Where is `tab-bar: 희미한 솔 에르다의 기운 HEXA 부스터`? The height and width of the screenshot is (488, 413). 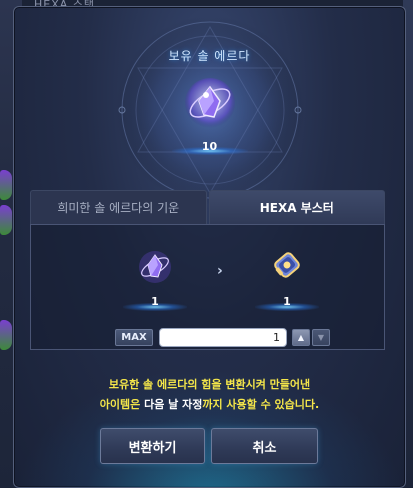 tab-bar: 희미한 솔 에르다의 기운 HEXA 부스터 is located at coordinates (207, 207).